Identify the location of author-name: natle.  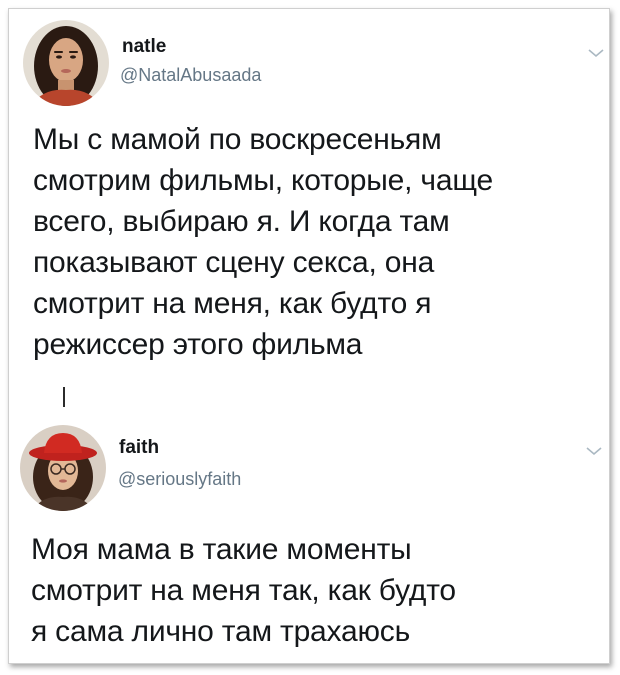
(144, 47).